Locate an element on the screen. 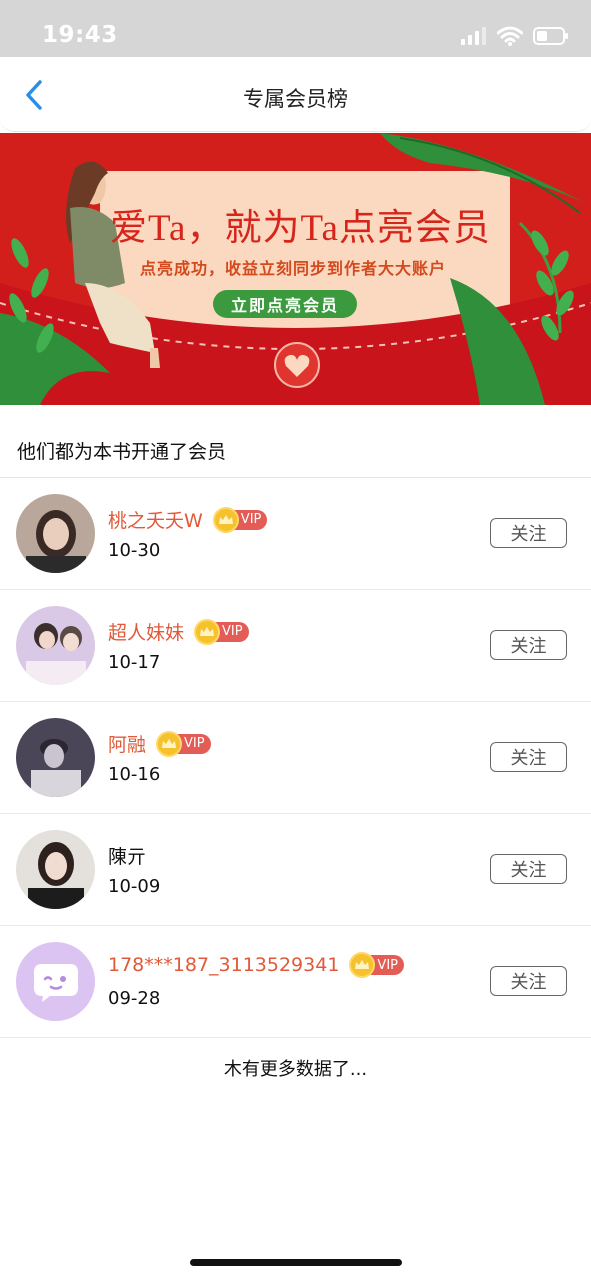 The image size is (591, 1280). status-icons is located at coordinates (515, 36).